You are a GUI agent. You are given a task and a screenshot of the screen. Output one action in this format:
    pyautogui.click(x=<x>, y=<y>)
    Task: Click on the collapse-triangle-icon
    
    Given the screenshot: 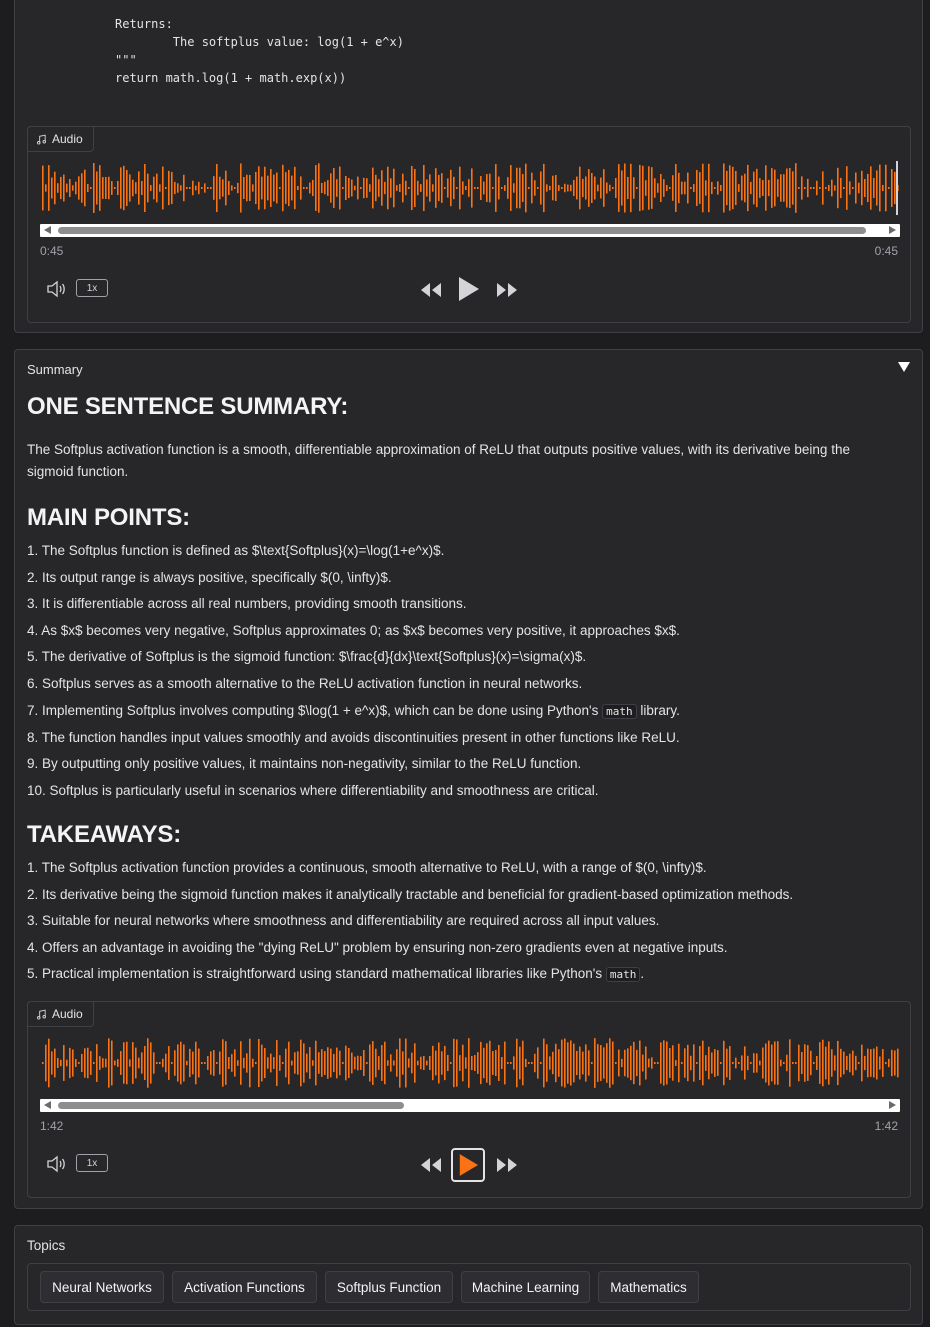 What is the action you would take?
    pyautogui.click(x=904, y=367)
    